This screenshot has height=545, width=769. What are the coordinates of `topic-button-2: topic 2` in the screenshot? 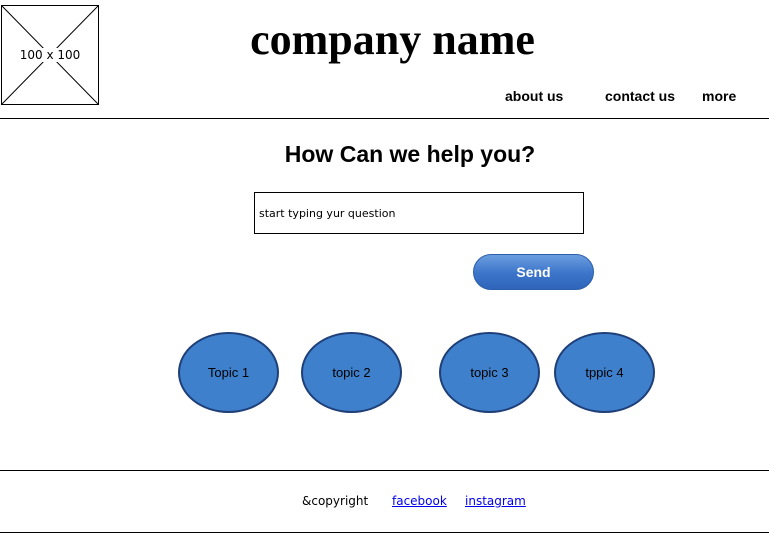 It's located at (351, 372).